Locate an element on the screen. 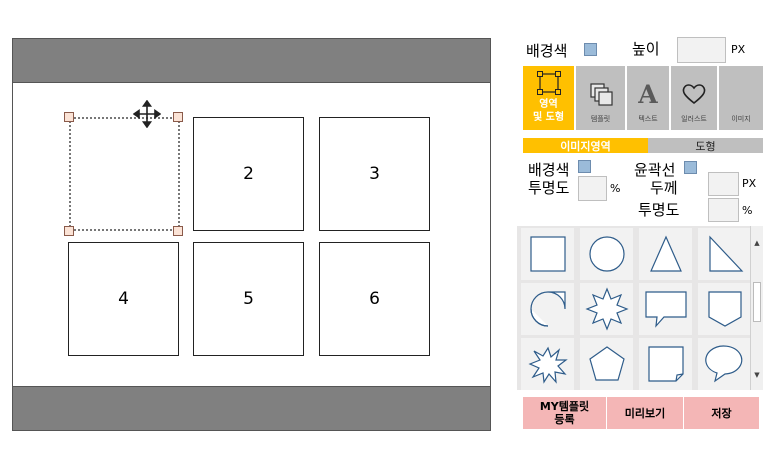 The height and width of the screenshot is (458, 777). shape-rectangle is located at coordinates (547, 254).